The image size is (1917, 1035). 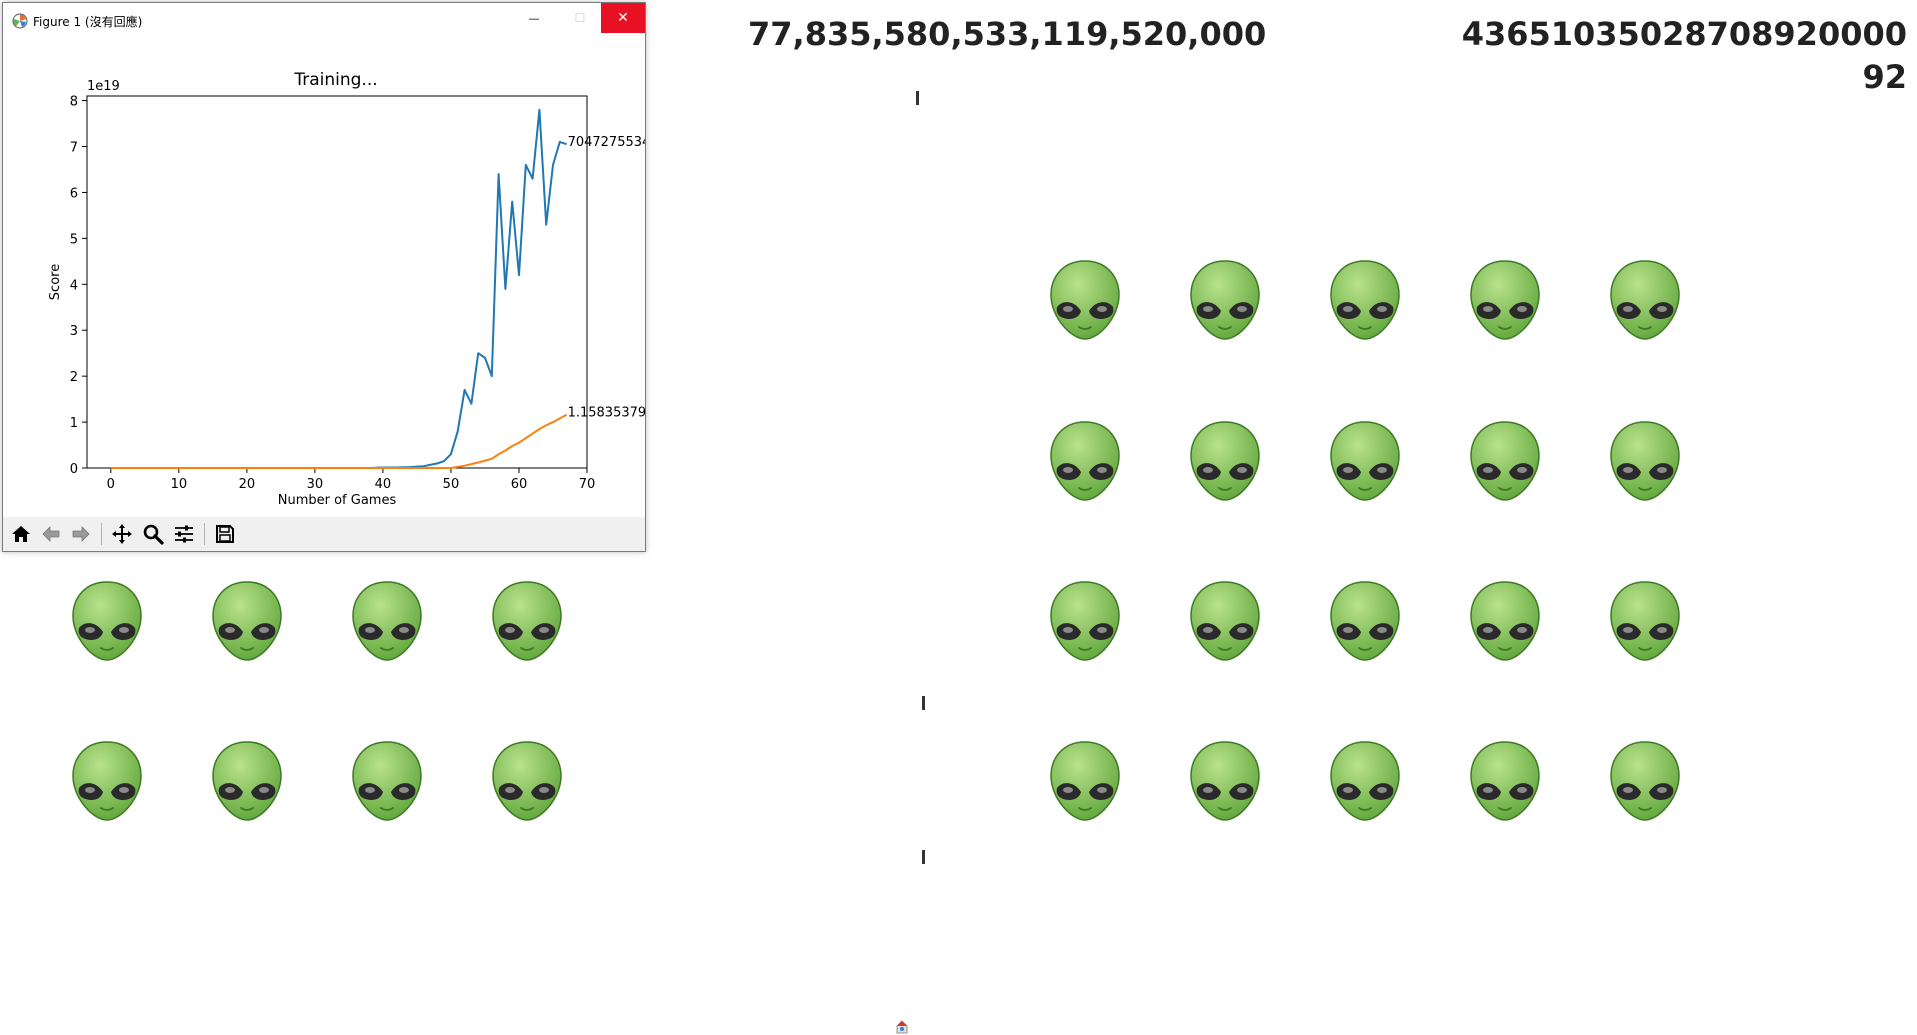 What do you see at coordinates (103, 86) in the screenshot?
I see `y-offset-label: 1e19` at bounding box center [103, 86].